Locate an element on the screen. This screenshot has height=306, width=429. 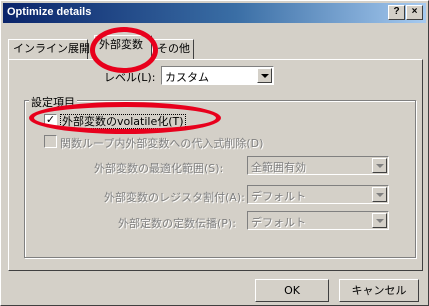
volatile-label-text: 外部変数のvolatile化(T) is located at coordinates (123, 121).